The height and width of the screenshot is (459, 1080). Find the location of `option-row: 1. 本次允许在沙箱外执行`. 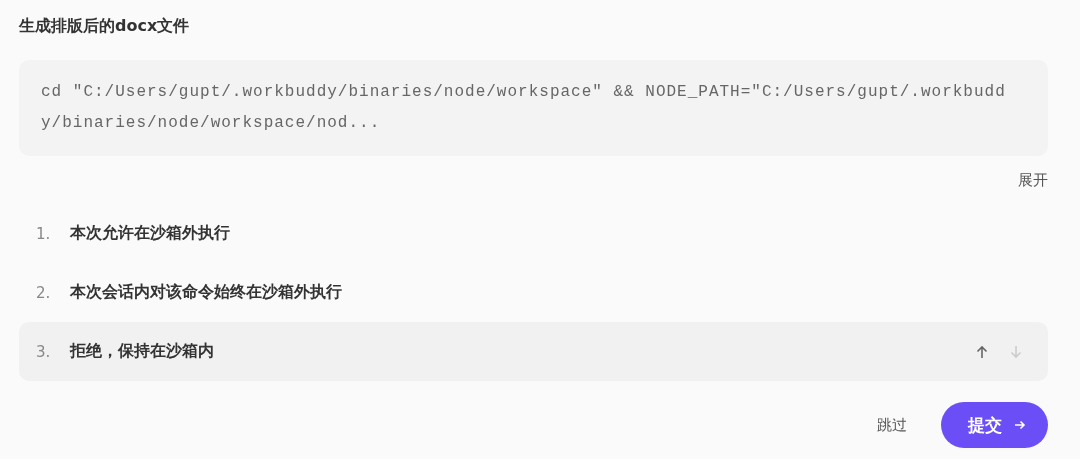

option-row: 1. 本次允许在沙箱外执行 is located at coordinates (533, 233).